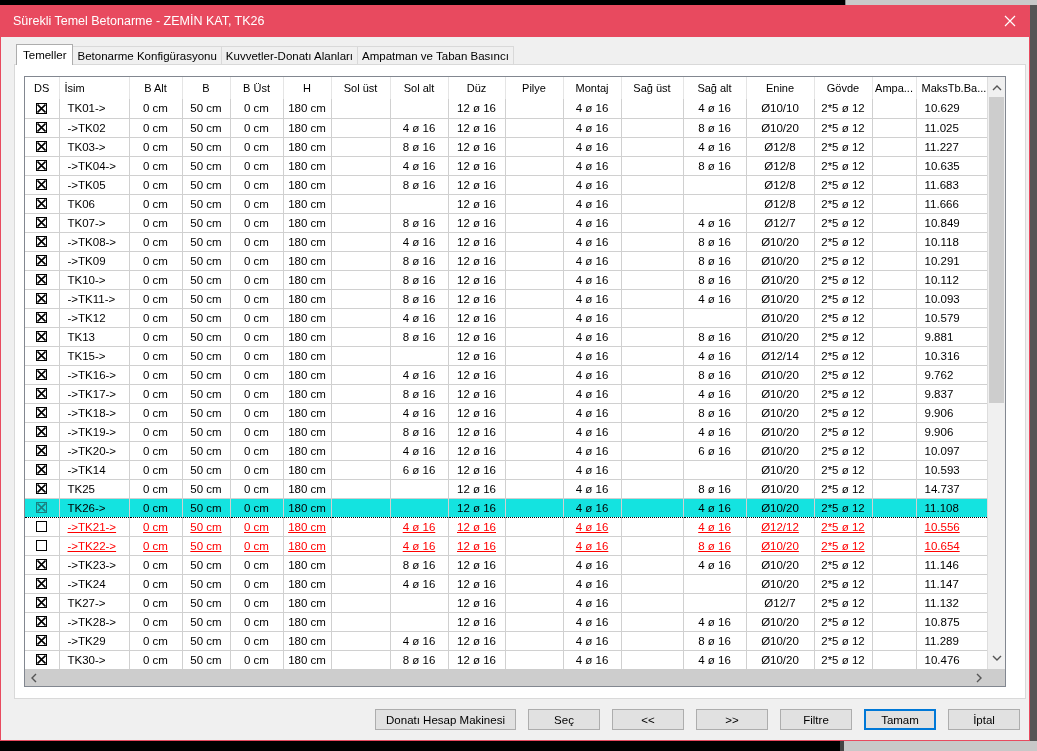  Describe the element at coordinates (42, 88) in the screenshot. I see `column-header: DS` at that location.